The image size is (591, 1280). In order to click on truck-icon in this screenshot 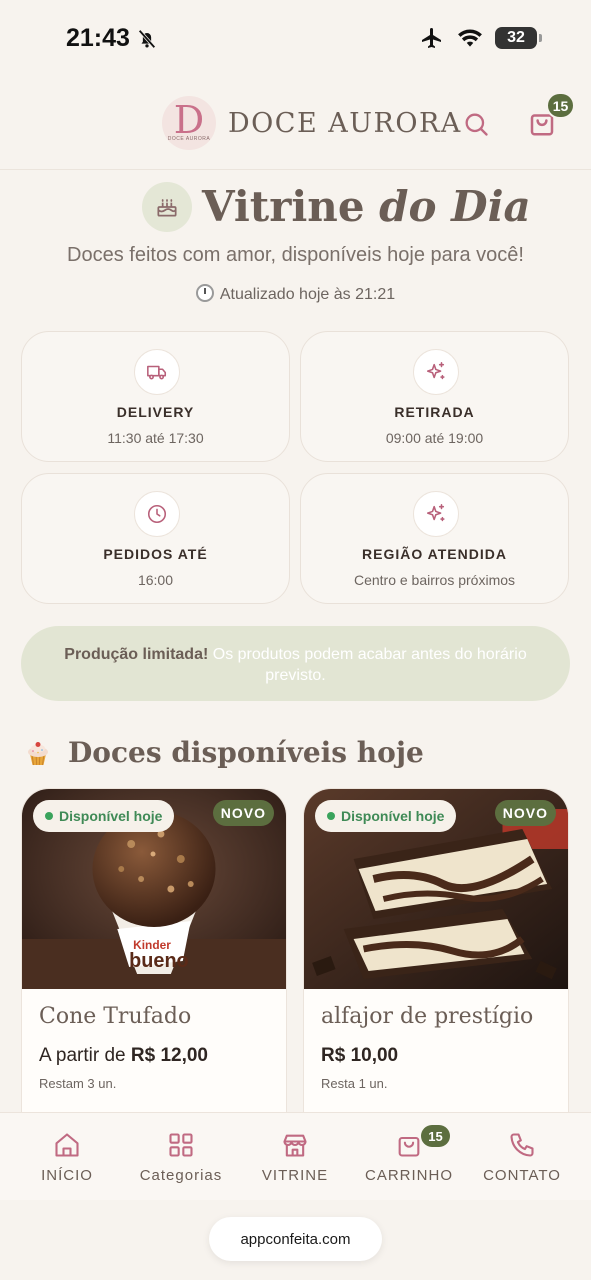, I will do `click(157, 372)`.